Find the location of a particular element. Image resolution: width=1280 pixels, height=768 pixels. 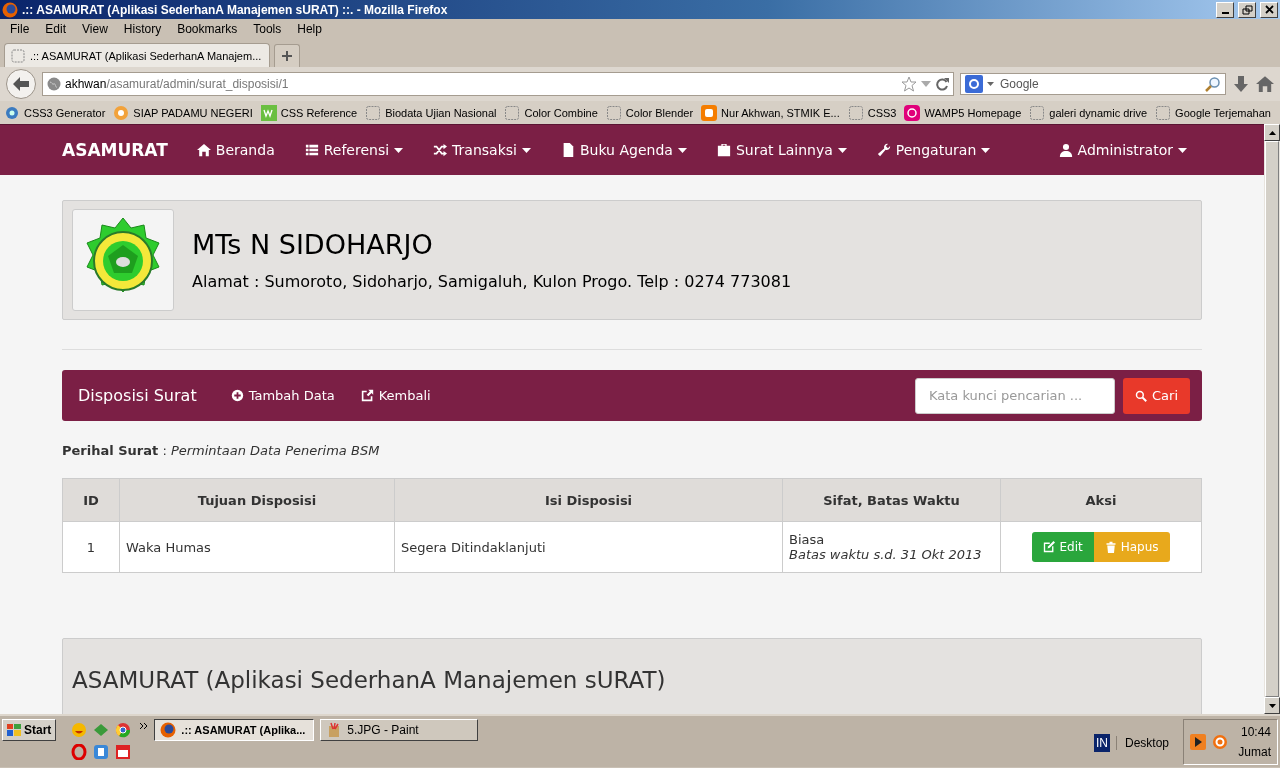

shuffle-icon is located at coordinates (440, 150).